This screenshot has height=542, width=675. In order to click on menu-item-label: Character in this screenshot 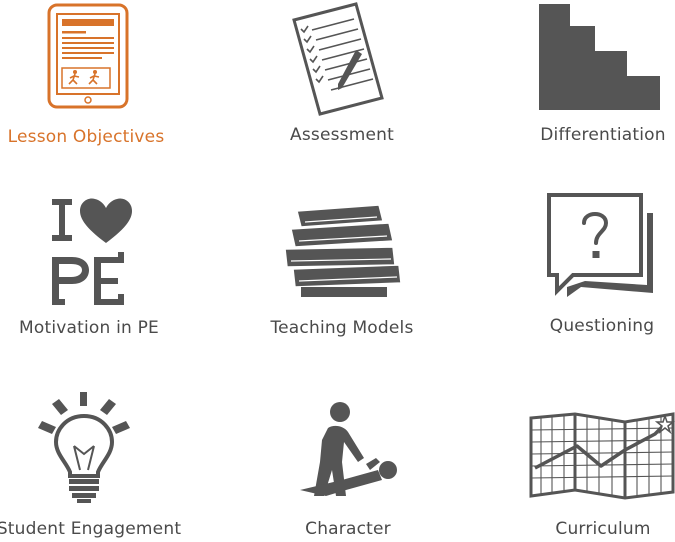, I will do `click(348, 529)`.